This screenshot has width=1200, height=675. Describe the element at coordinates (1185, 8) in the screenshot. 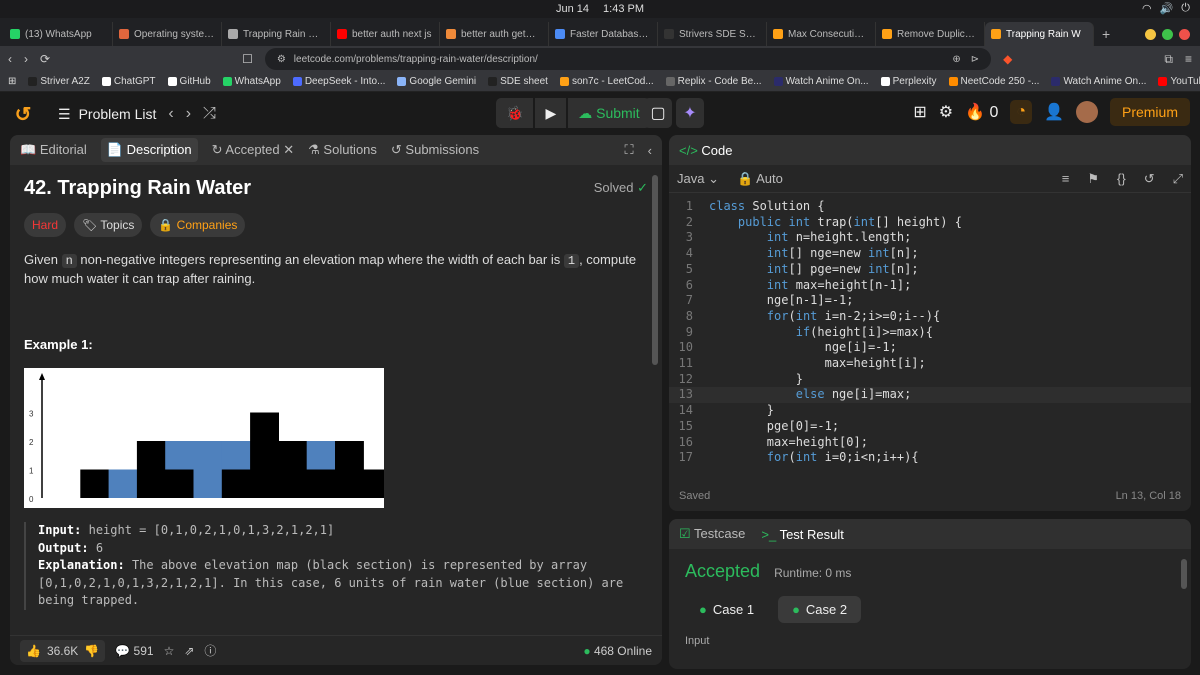

I see `power-icon: ⏻` at that location.